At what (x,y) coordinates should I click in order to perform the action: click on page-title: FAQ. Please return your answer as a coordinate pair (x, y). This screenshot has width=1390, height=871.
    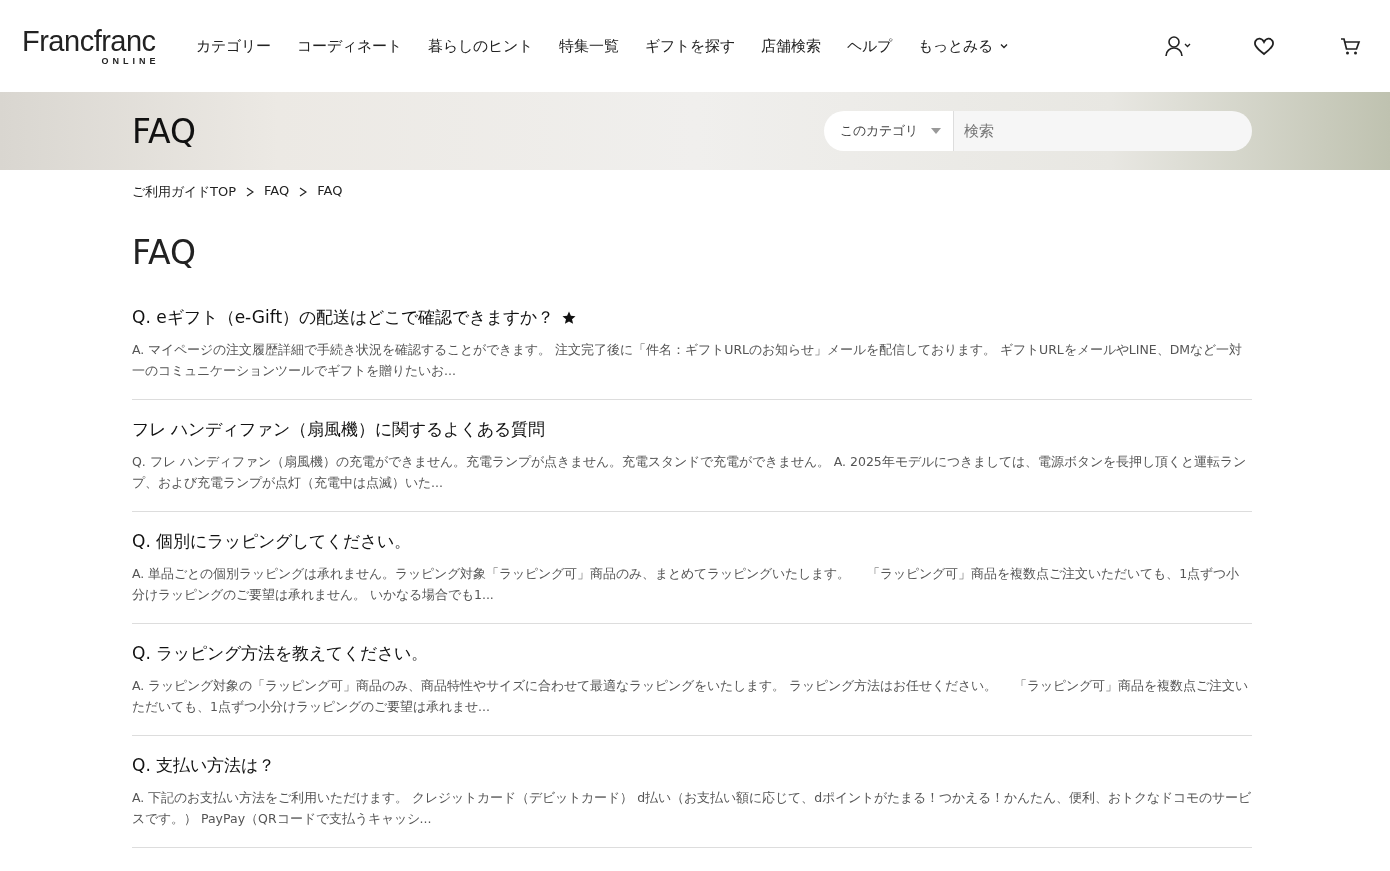
    Looking at the image, I should click on (164, 252).